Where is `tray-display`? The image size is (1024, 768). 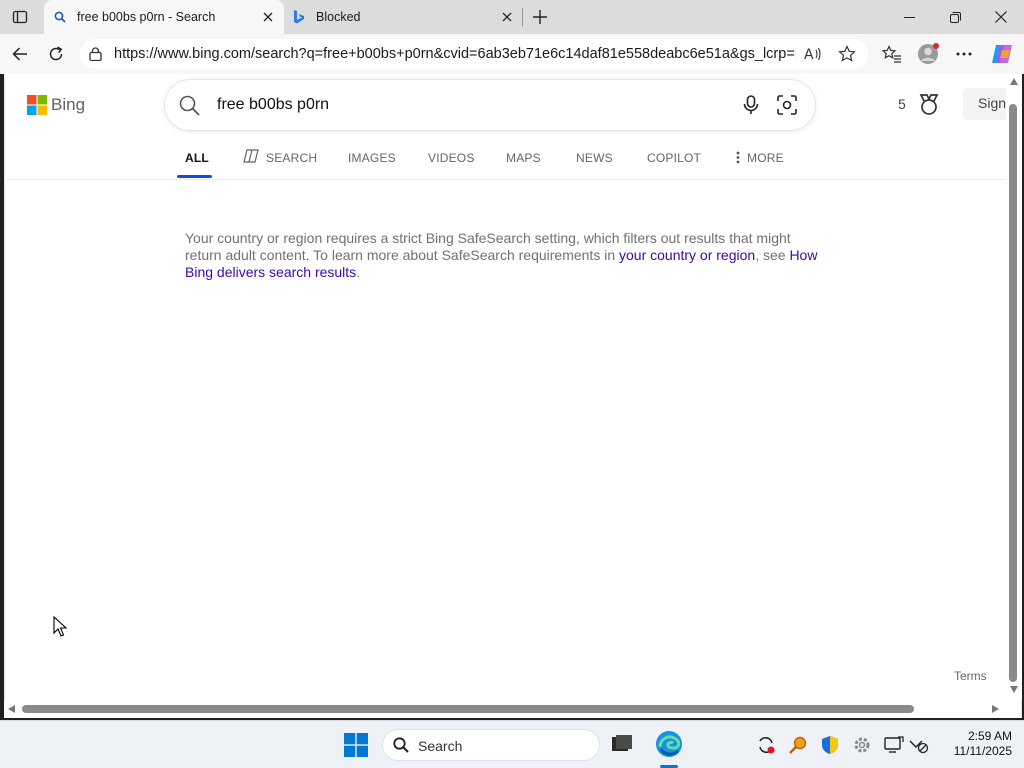
tray-display is located at coordinates (894, 745).